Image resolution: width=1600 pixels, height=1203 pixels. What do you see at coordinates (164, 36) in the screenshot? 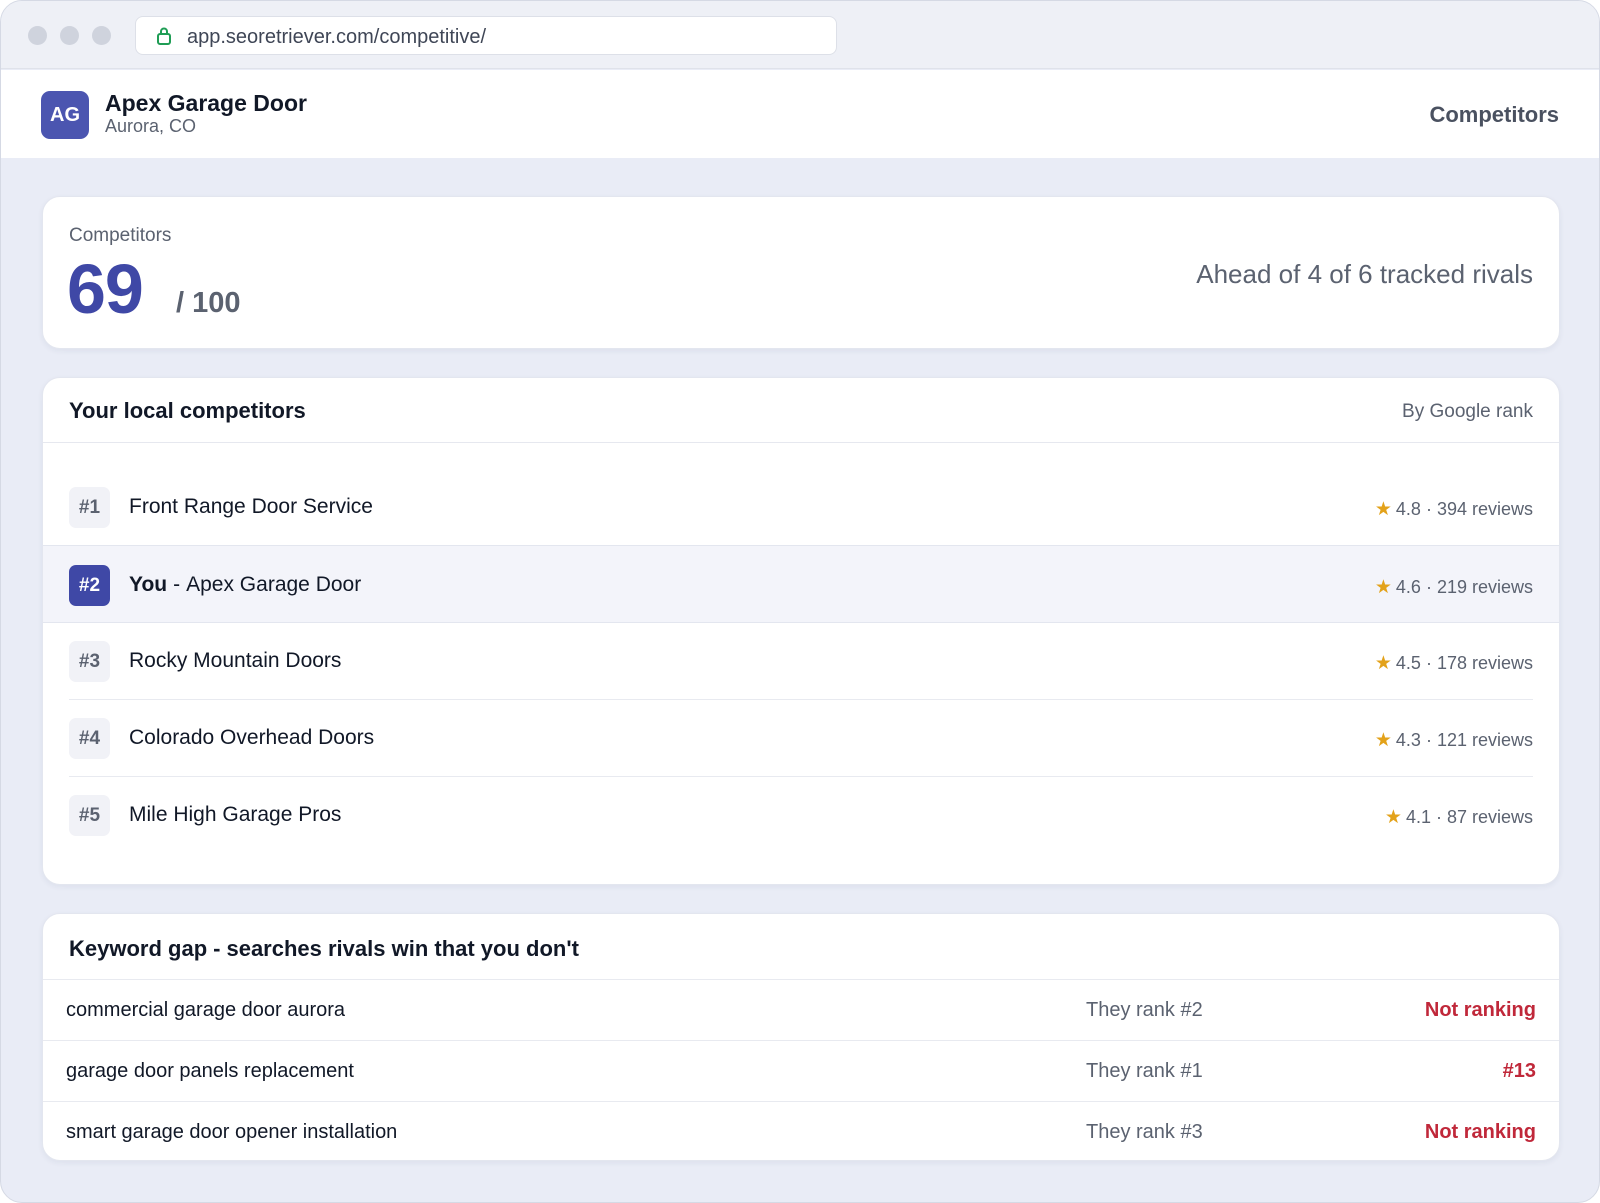
I see `lock-icon` at bounding box center [164, 36].